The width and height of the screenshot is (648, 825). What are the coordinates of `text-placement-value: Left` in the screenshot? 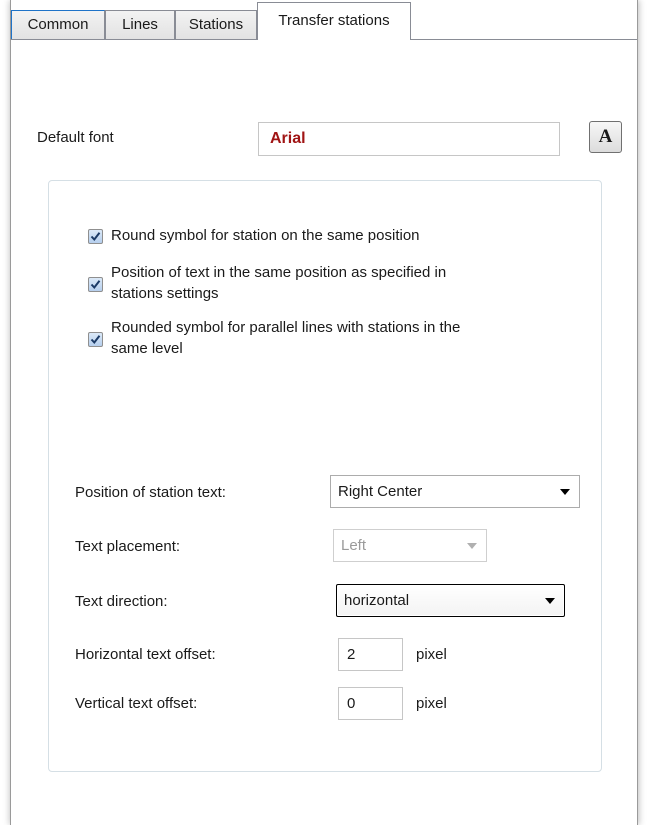 It's located at (354, 545).